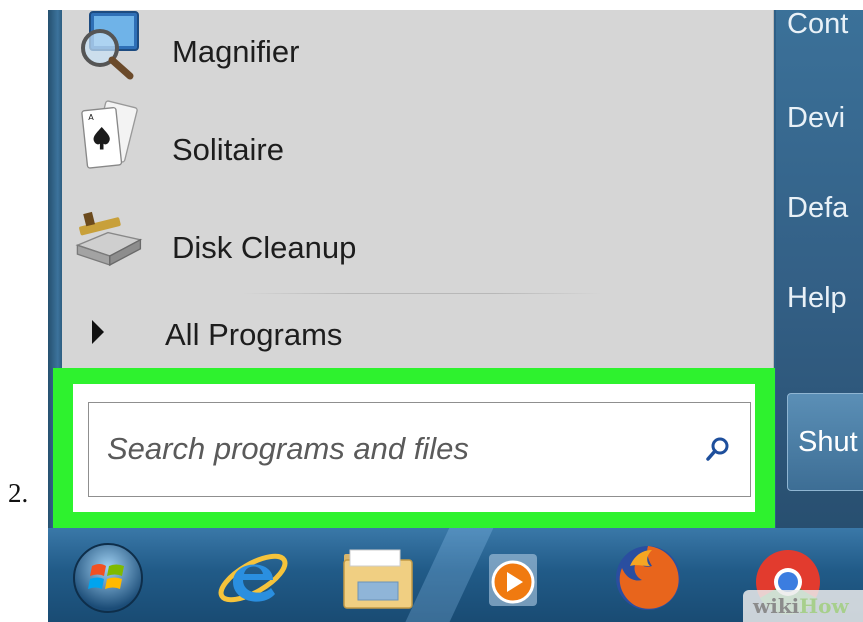  Describe the element at coordinates (378, 576) in the screenshot. I see `folder-icon` at that location.